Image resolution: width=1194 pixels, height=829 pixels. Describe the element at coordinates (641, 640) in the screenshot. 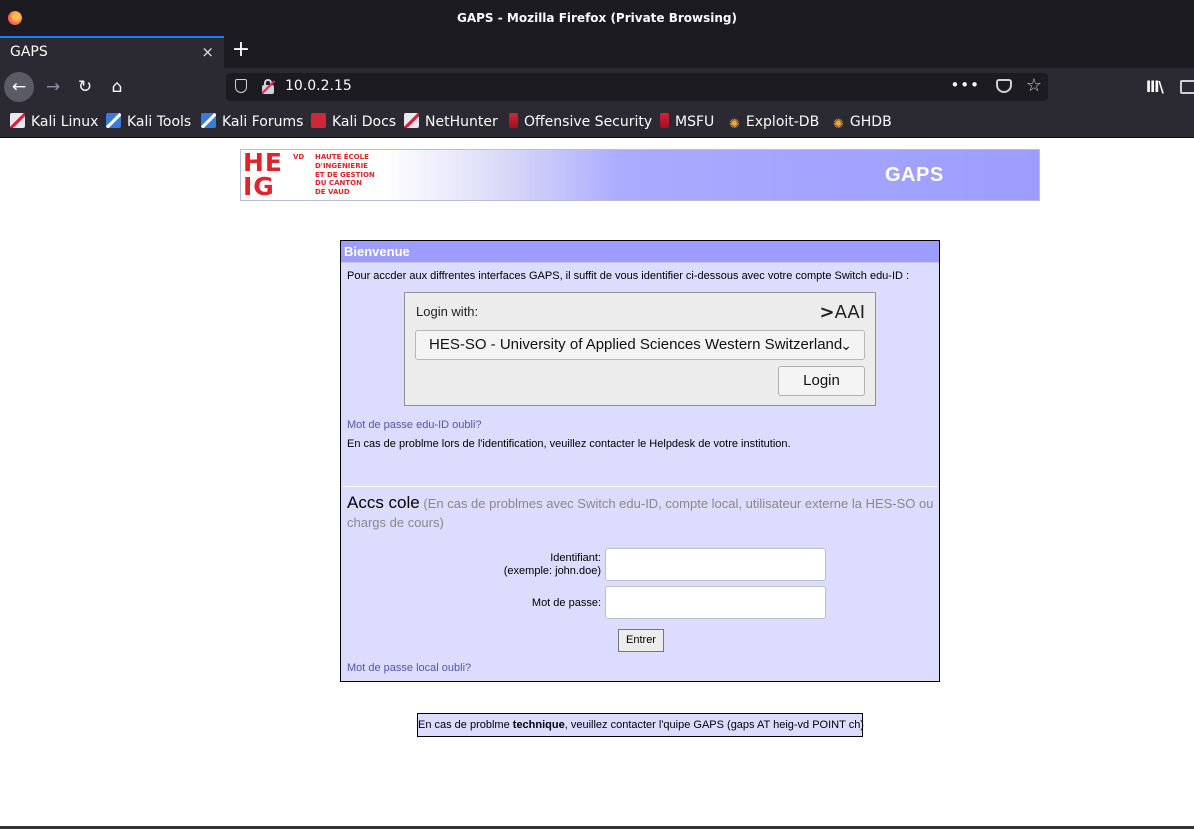

I see `enter-button: Entrer` at that location.